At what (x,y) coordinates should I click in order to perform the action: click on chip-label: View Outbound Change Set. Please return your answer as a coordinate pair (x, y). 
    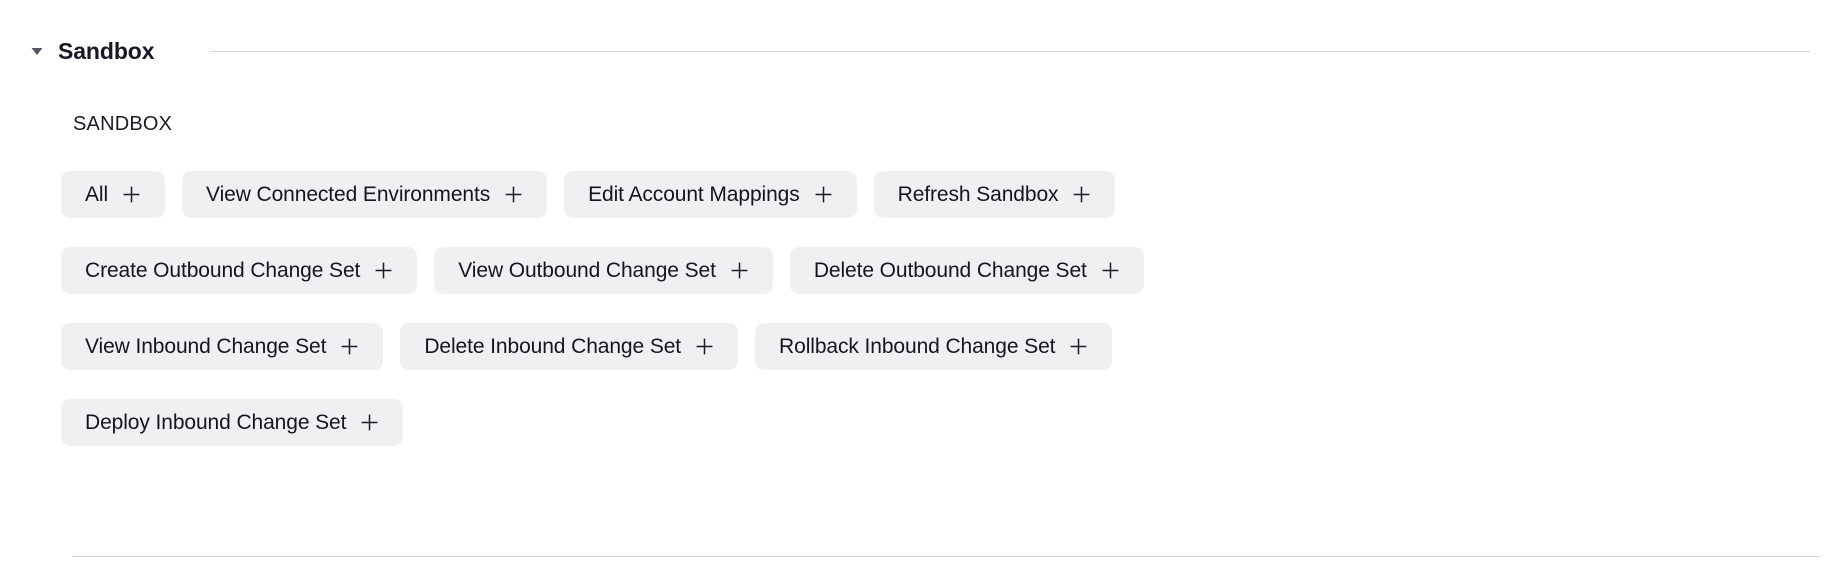
    Looking at the image, I should click on (587, 270).